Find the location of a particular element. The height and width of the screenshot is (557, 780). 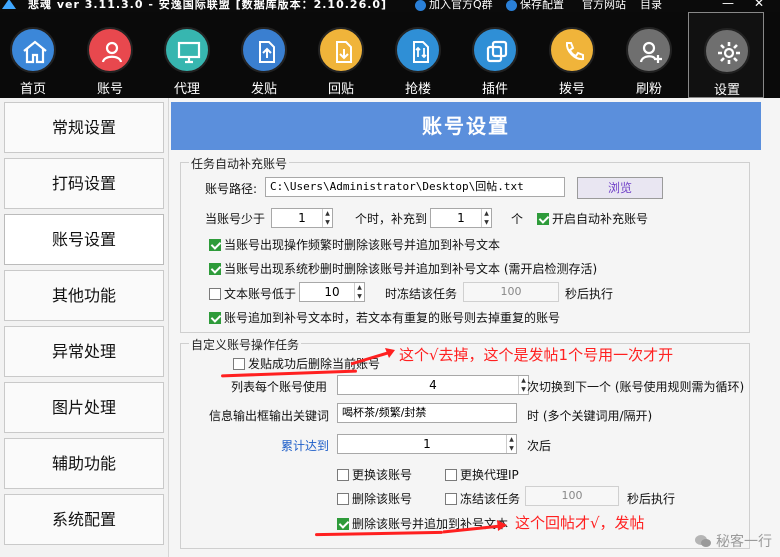

account-path-input: C:\Users\Administrator\Desktop\回帖.txt is located at coordinates (415, 187).